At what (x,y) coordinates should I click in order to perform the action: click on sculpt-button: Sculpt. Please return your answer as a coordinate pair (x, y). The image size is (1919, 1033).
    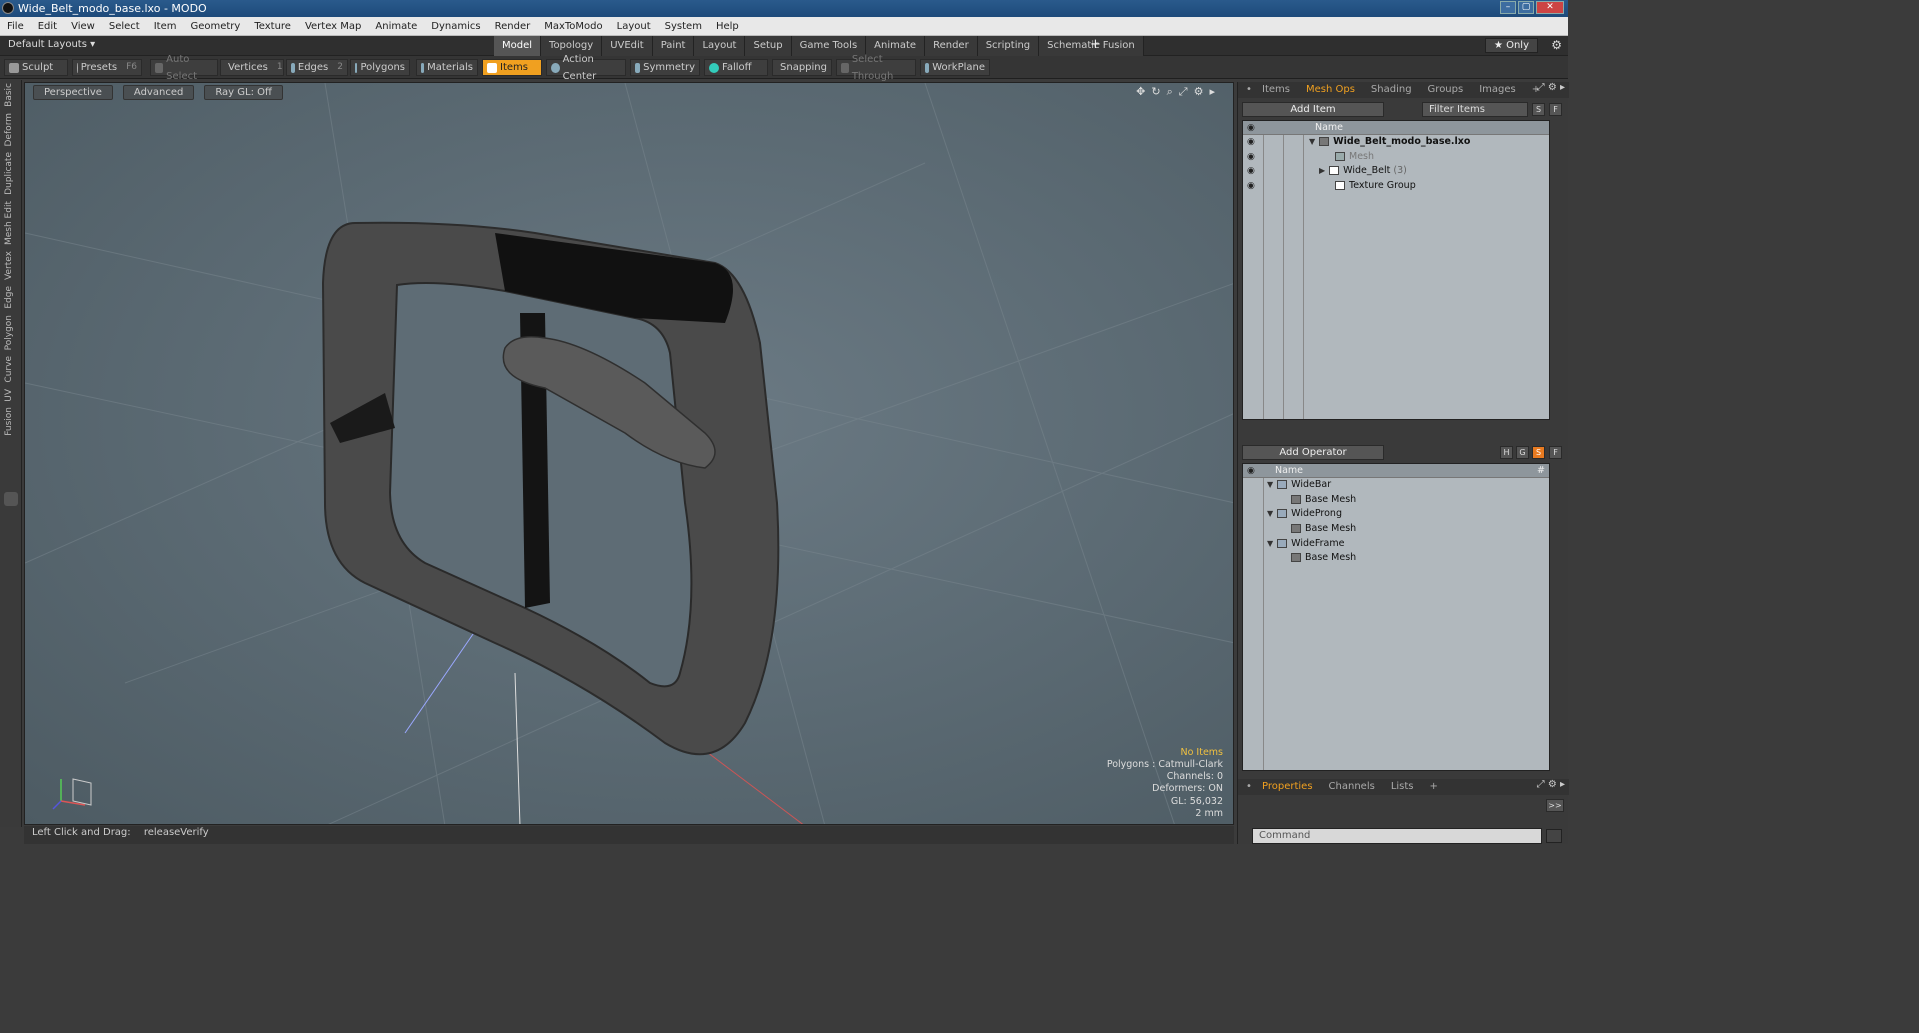
    Looking at the image, I should click on (36, 67).